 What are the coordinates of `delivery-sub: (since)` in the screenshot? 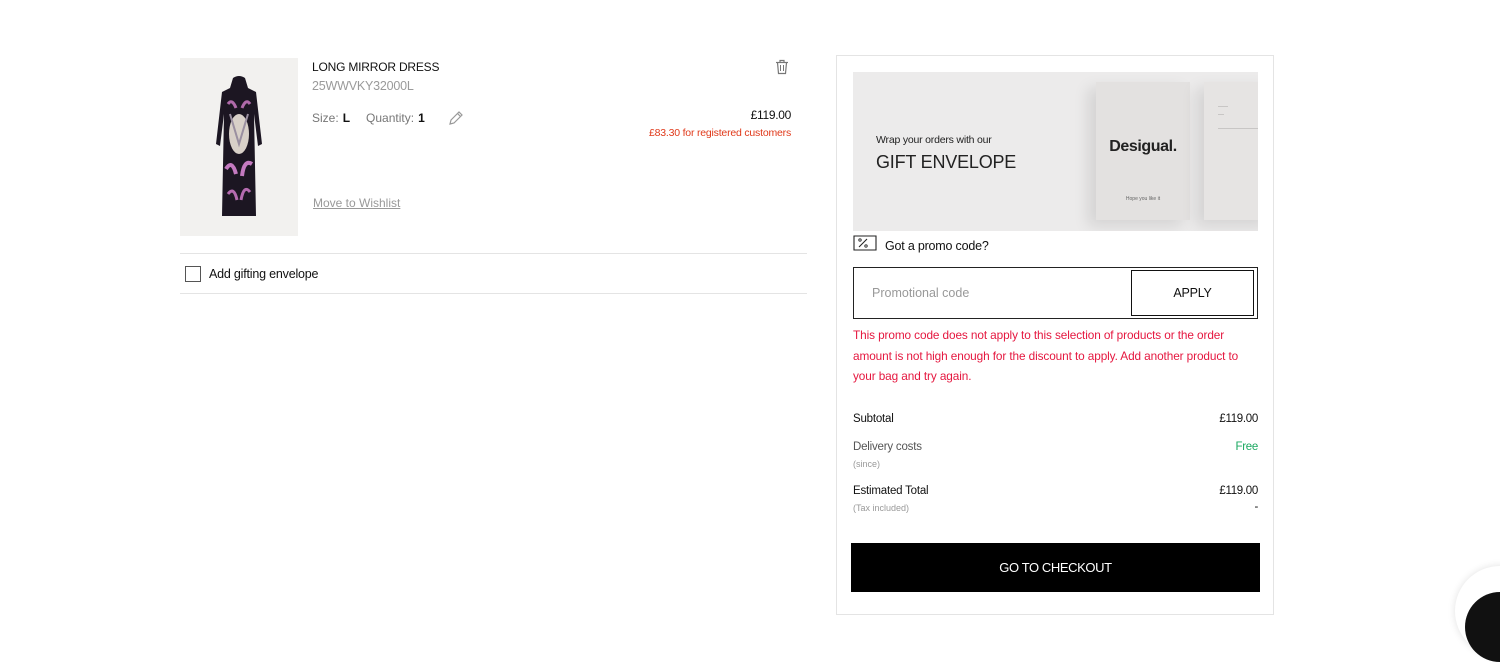 It's located at (867, 464).